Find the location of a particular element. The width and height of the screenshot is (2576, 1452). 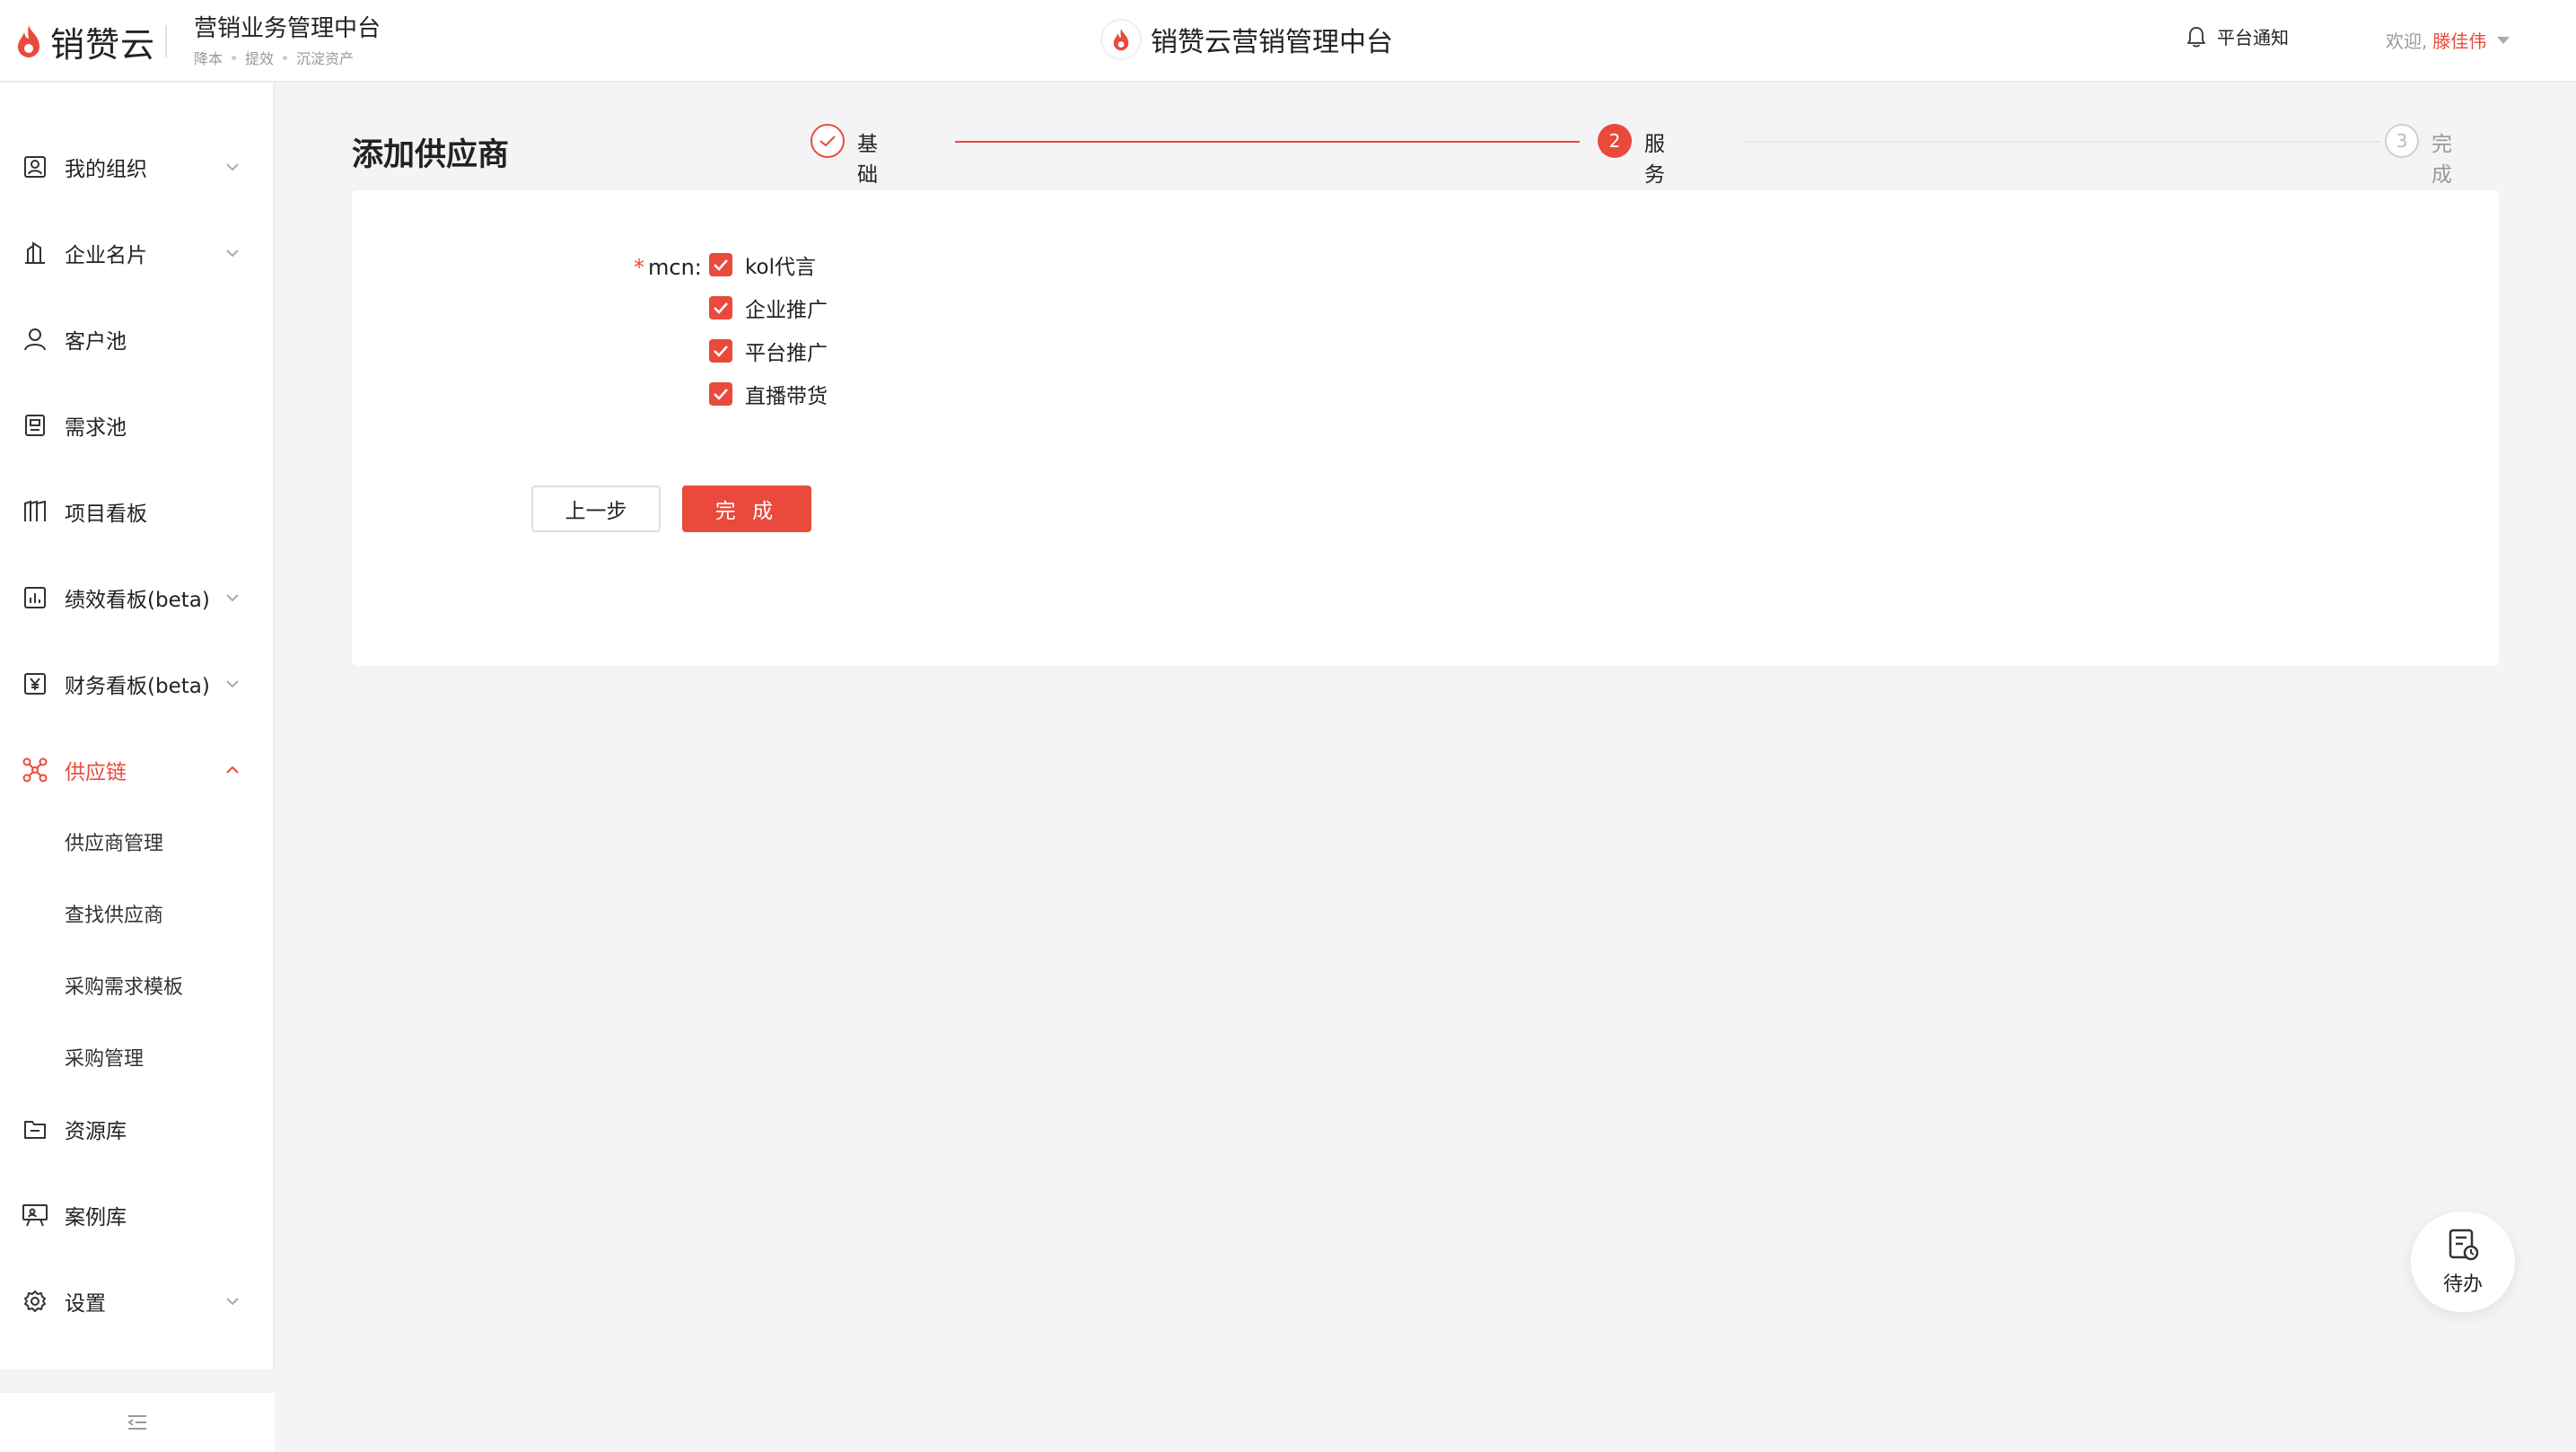

mcn-field-label: * mcn: is located at coordinates (668, 268).